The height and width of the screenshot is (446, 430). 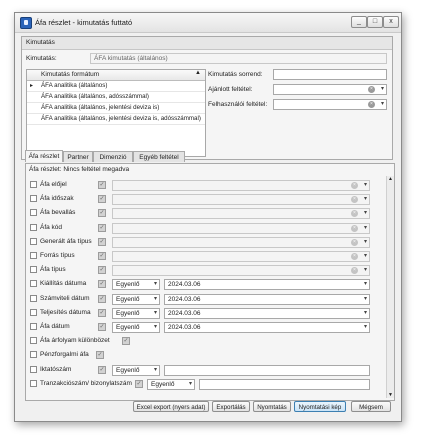 What do you see at coordinates (371, 406) in the screenshot?
I see `cancel-button: Mégsem` at bounding box center [371, 406].